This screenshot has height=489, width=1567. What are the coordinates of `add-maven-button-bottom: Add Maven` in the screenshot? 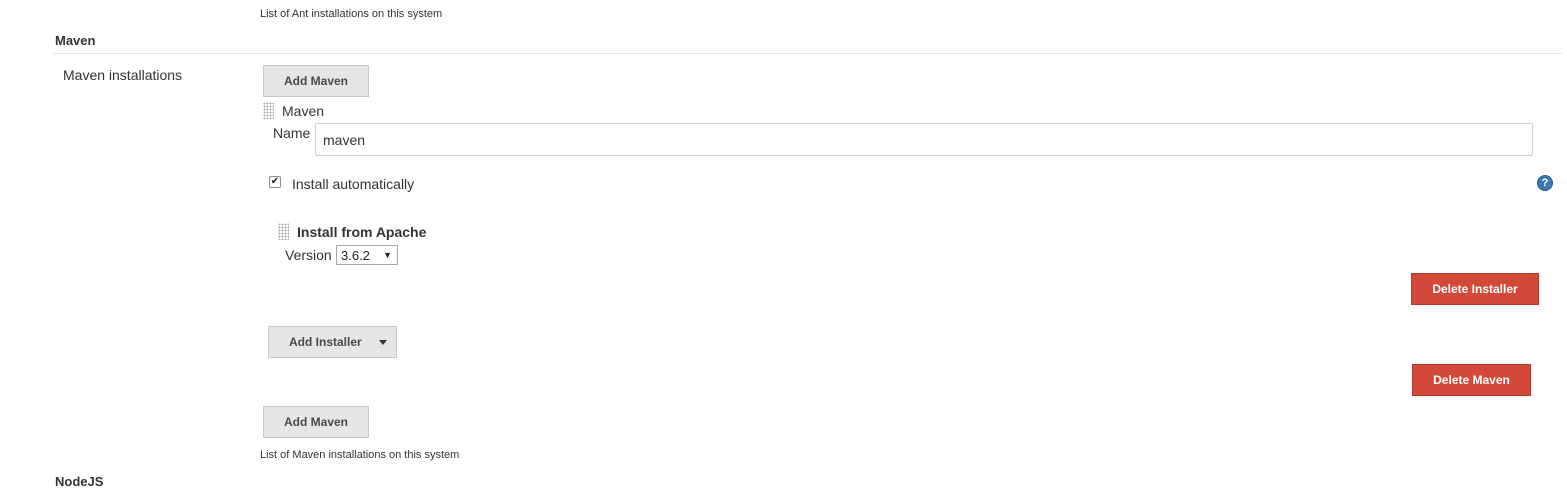 It's located at (316, 422).